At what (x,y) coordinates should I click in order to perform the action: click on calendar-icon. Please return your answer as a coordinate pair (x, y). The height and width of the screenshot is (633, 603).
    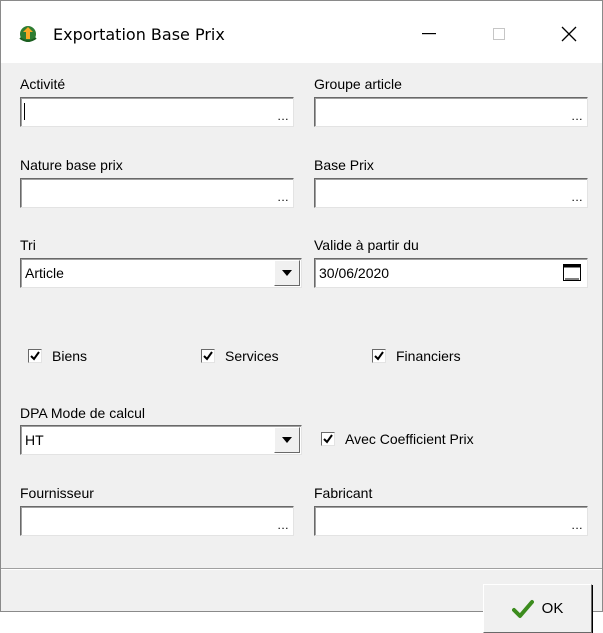
    Looking at the image, I should click on (572, 272).